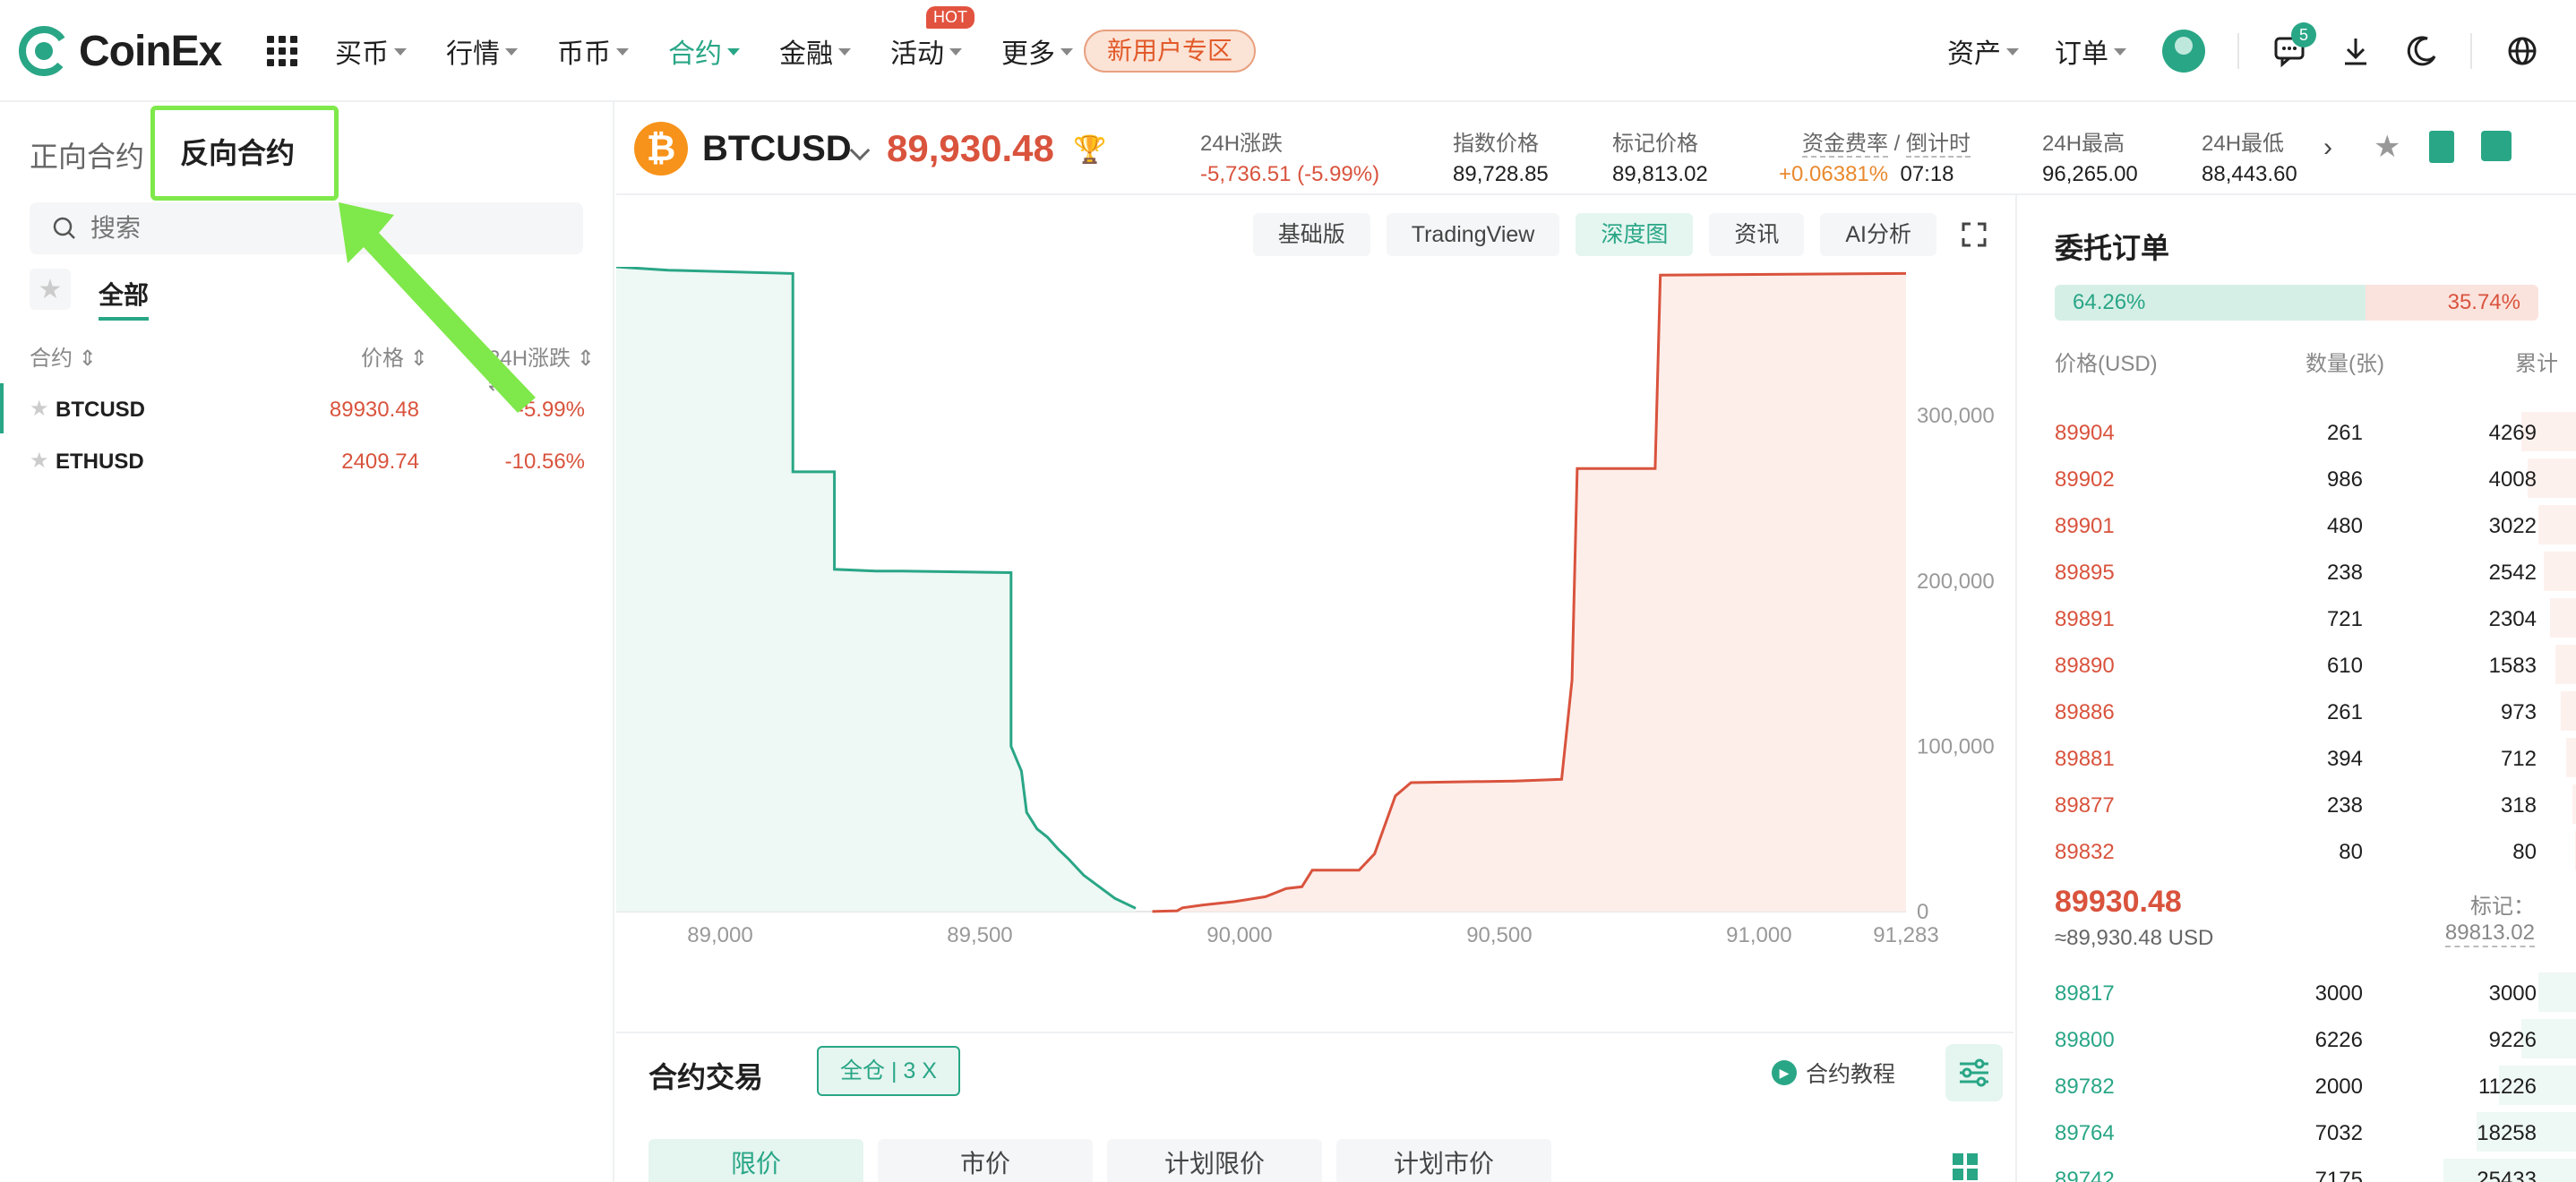 The width and height of the screenshot is (2576, 1182). What do you see at coordinates (1983, 51) in the screenshot?
I see `assets-menu: 资产` at bounding box center [1983, 51].